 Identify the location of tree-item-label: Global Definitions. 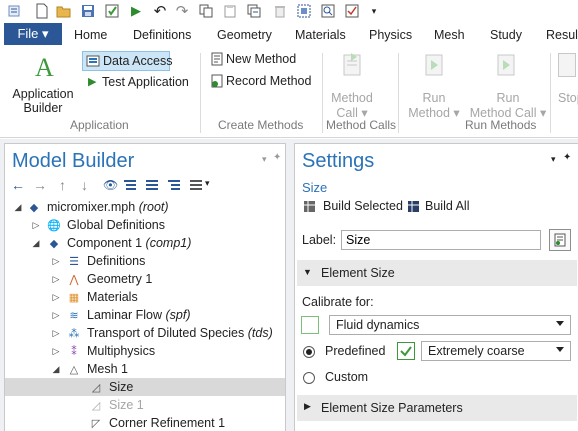
(116, 225).